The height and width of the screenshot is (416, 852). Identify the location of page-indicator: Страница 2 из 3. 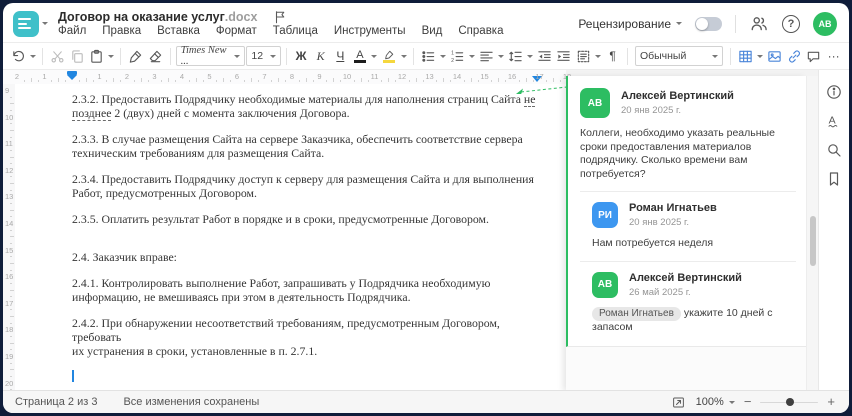
(56, 402).